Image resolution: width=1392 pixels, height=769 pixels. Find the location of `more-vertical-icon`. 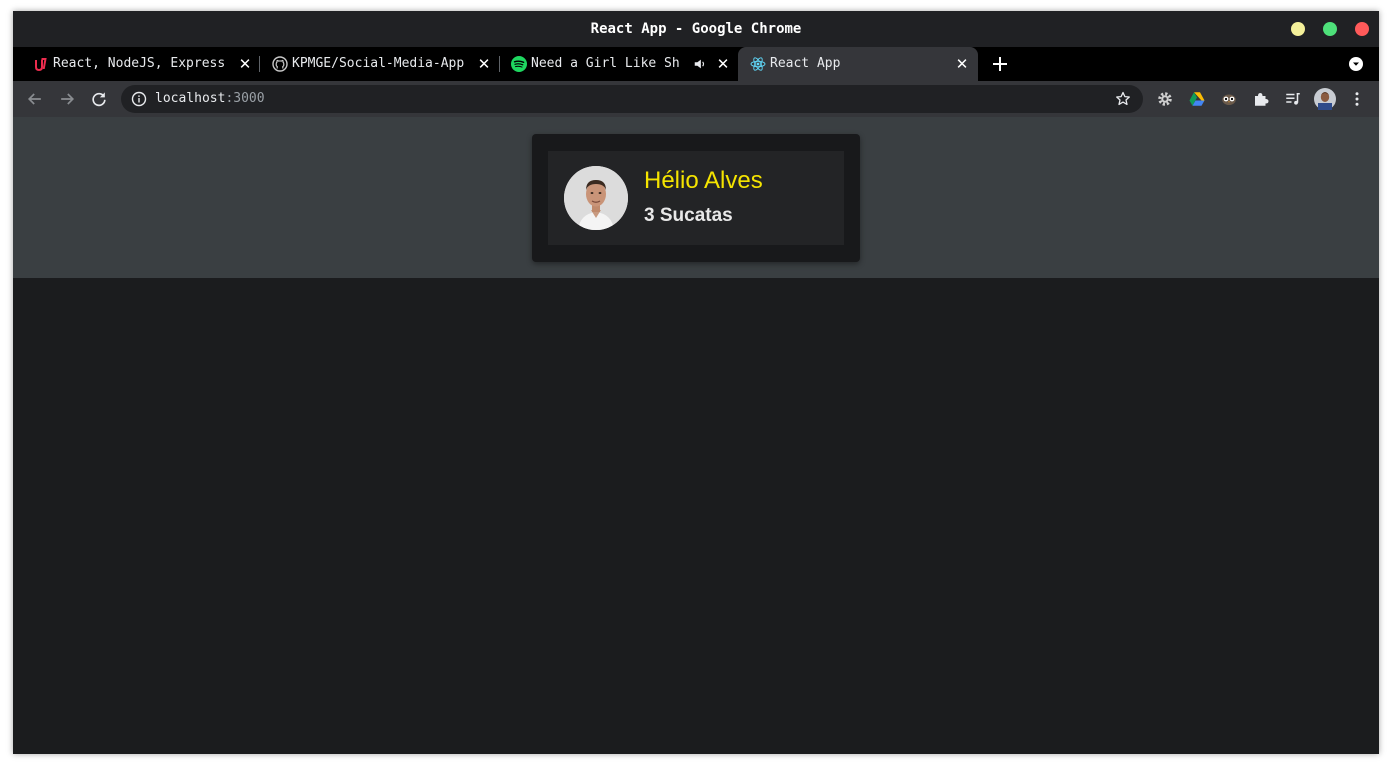

more-vertical-icon is located at coordinates (1357, 99).